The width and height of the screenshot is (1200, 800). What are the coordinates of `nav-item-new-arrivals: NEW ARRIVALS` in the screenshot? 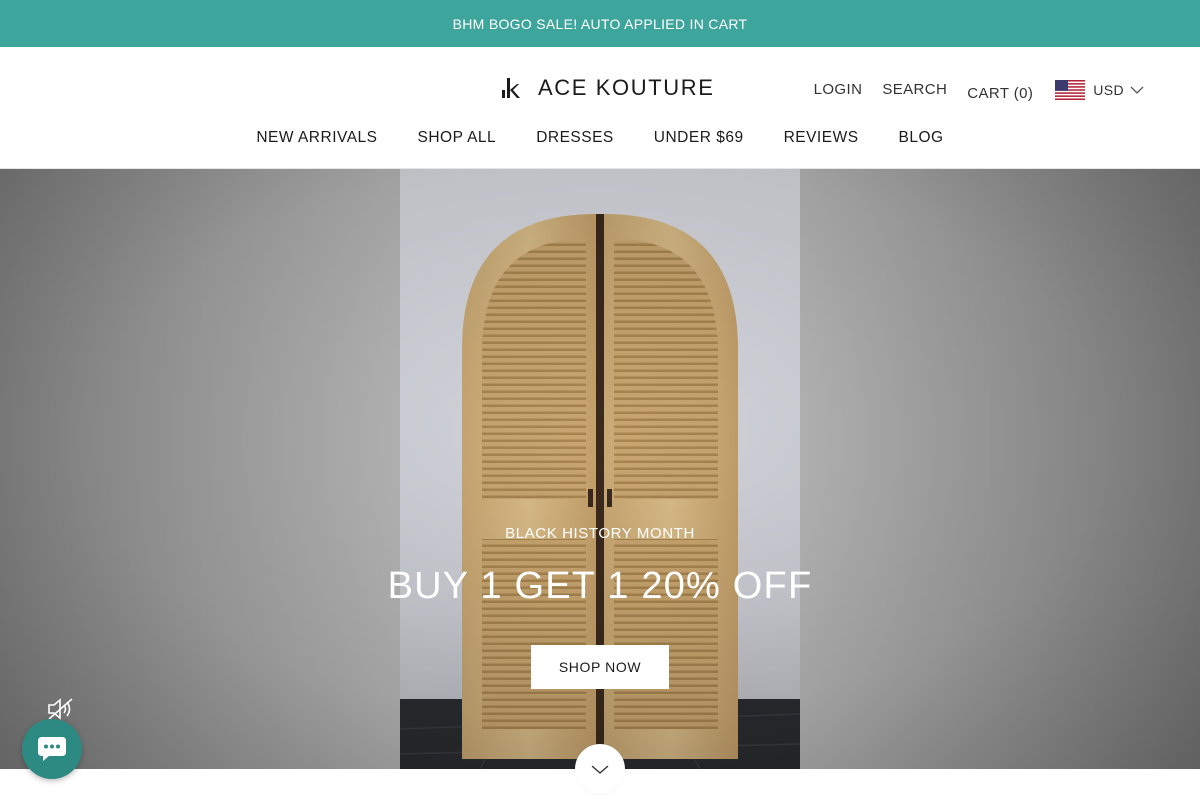 It's located at (316, 138).